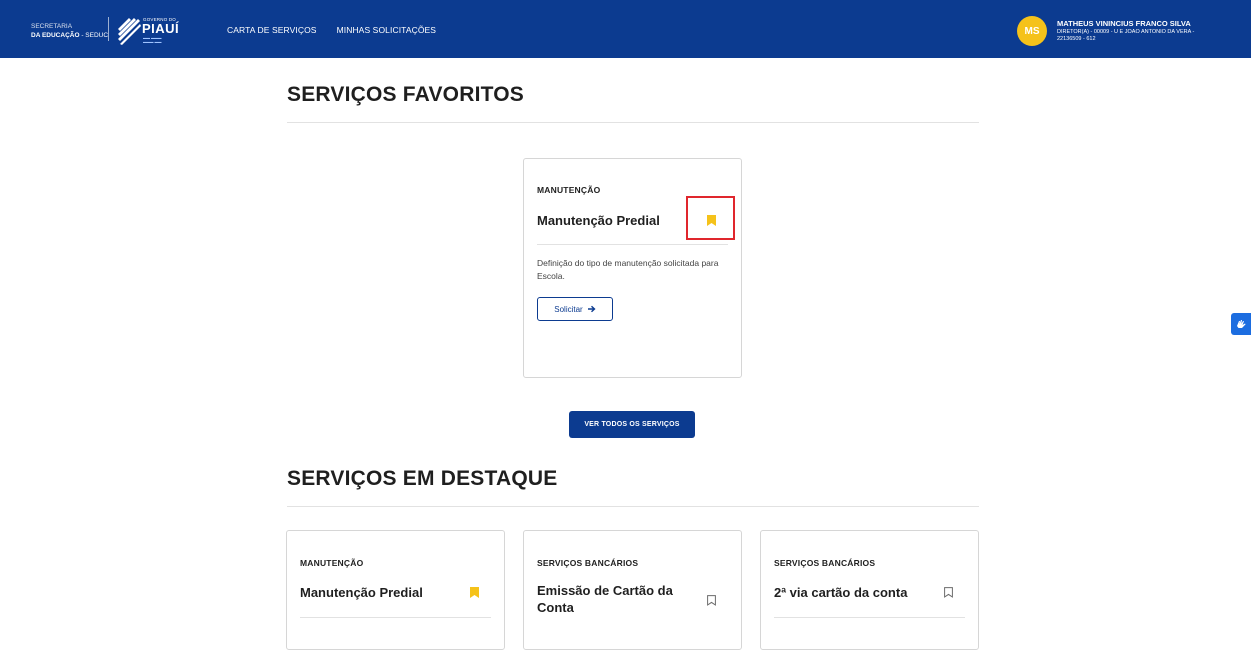 The width and height of the screenshot is (1251, 650). What do you see at coordinates (633, 122) in the screenshot?
I see `favorites-divider` at bounding box center [633, 122].